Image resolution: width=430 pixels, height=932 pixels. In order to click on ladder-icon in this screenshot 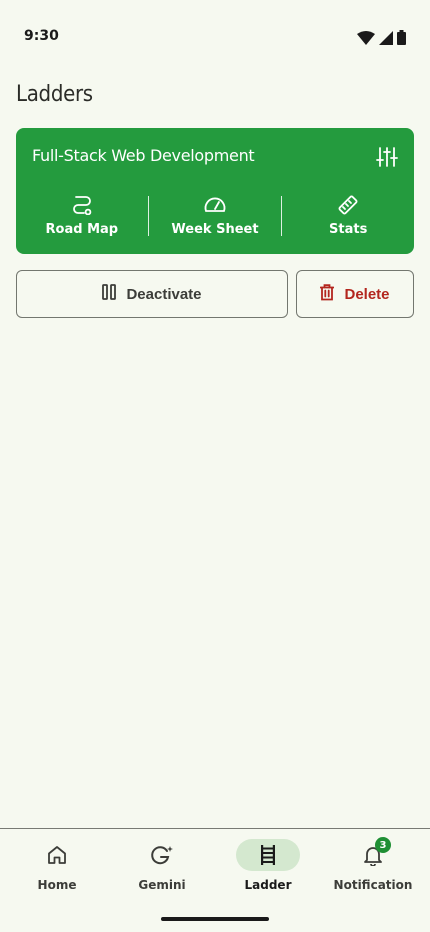, I will do `click(268, 855)`.